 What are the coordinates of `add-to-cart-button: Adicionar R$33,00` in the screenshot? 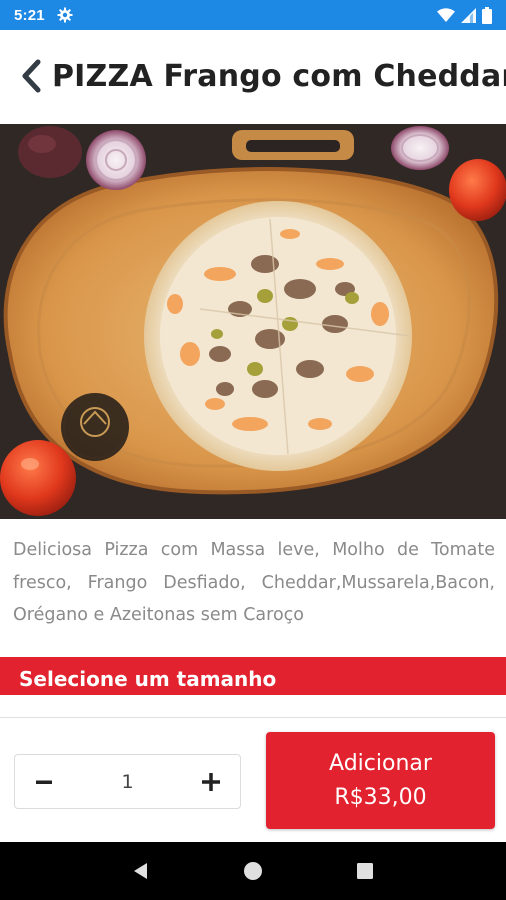 It's located at (380, 780).